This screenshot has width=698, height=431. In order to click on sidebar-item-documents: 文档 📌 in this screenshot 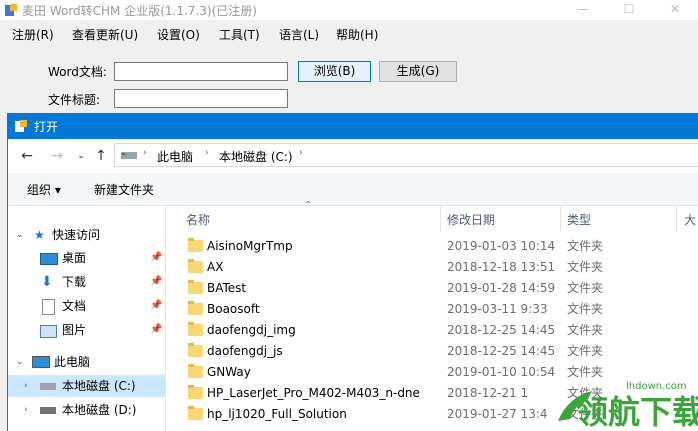, I will do `click(86, 306)`.